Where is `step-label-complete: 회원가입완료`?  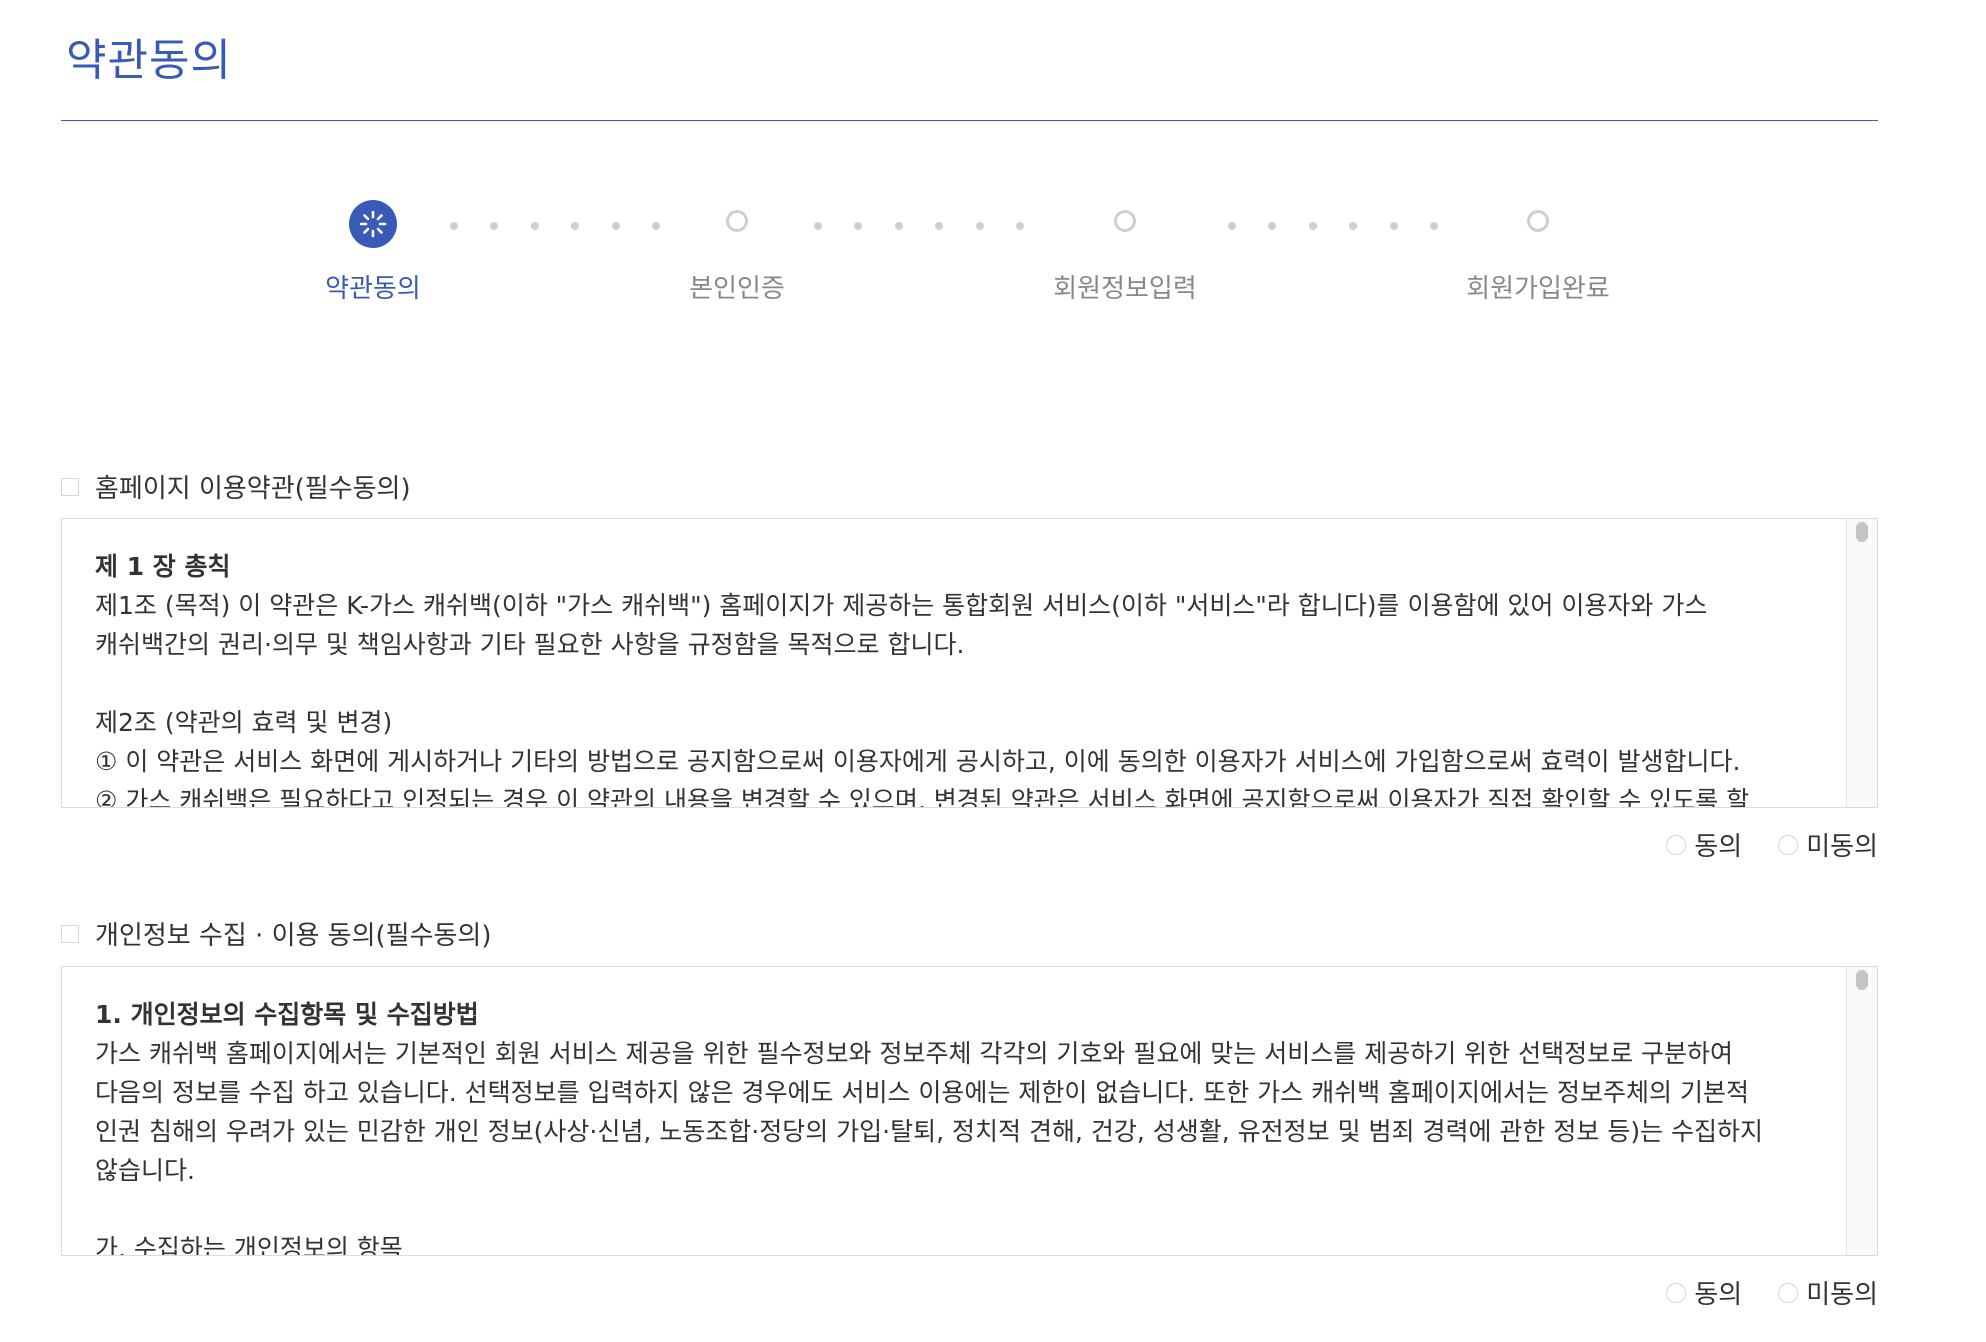 step-label-complete: 회원가입완료 is located at coordinates (1538, 289).